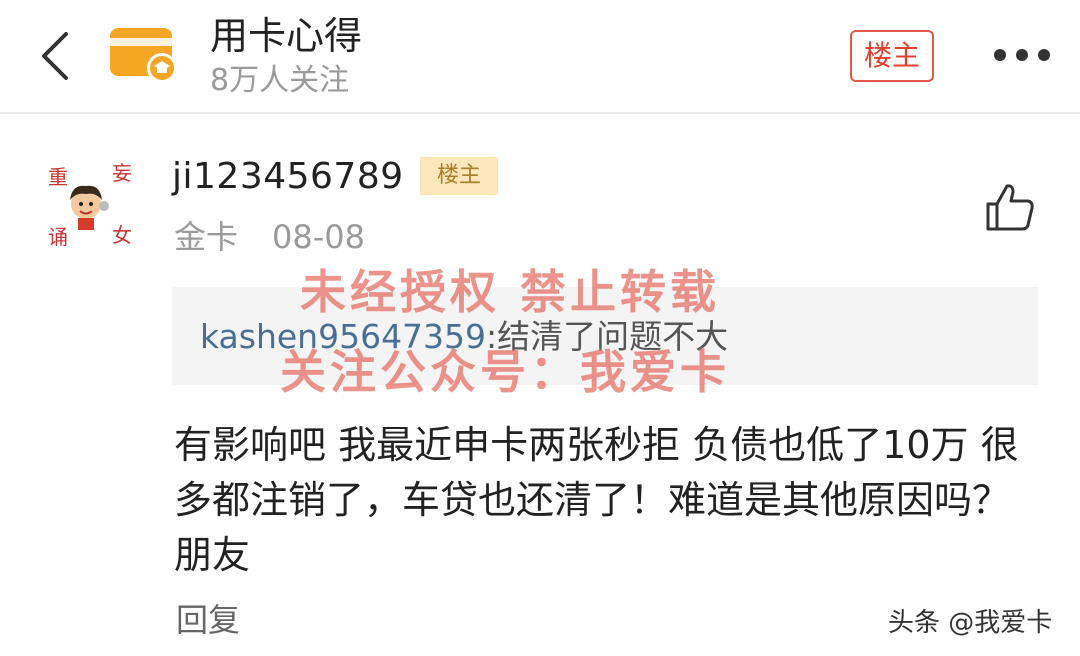  What do you see at coordinates (970, 623) in the screenshot?
I see `source-attribution: 头条 @我爱卡` at bounding box center [970, 623].